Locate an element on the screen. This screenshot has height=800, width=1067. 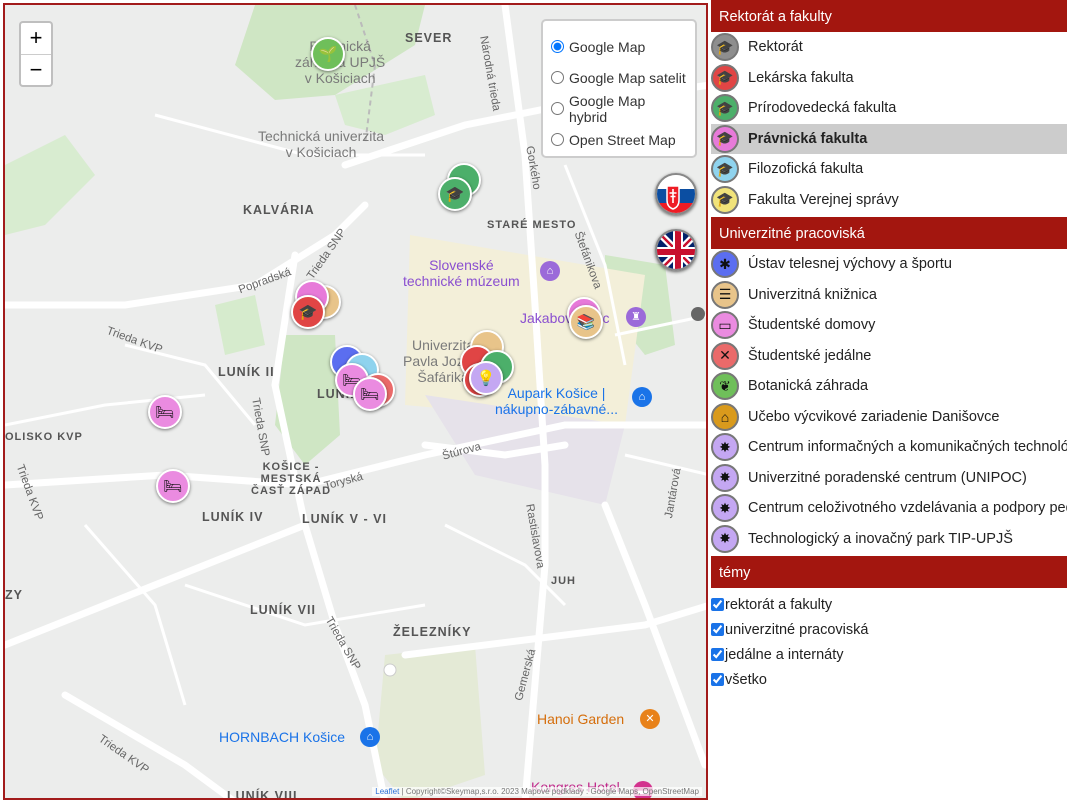
marker-cluster-b5: 💡 is located at coordinates (486, 378).